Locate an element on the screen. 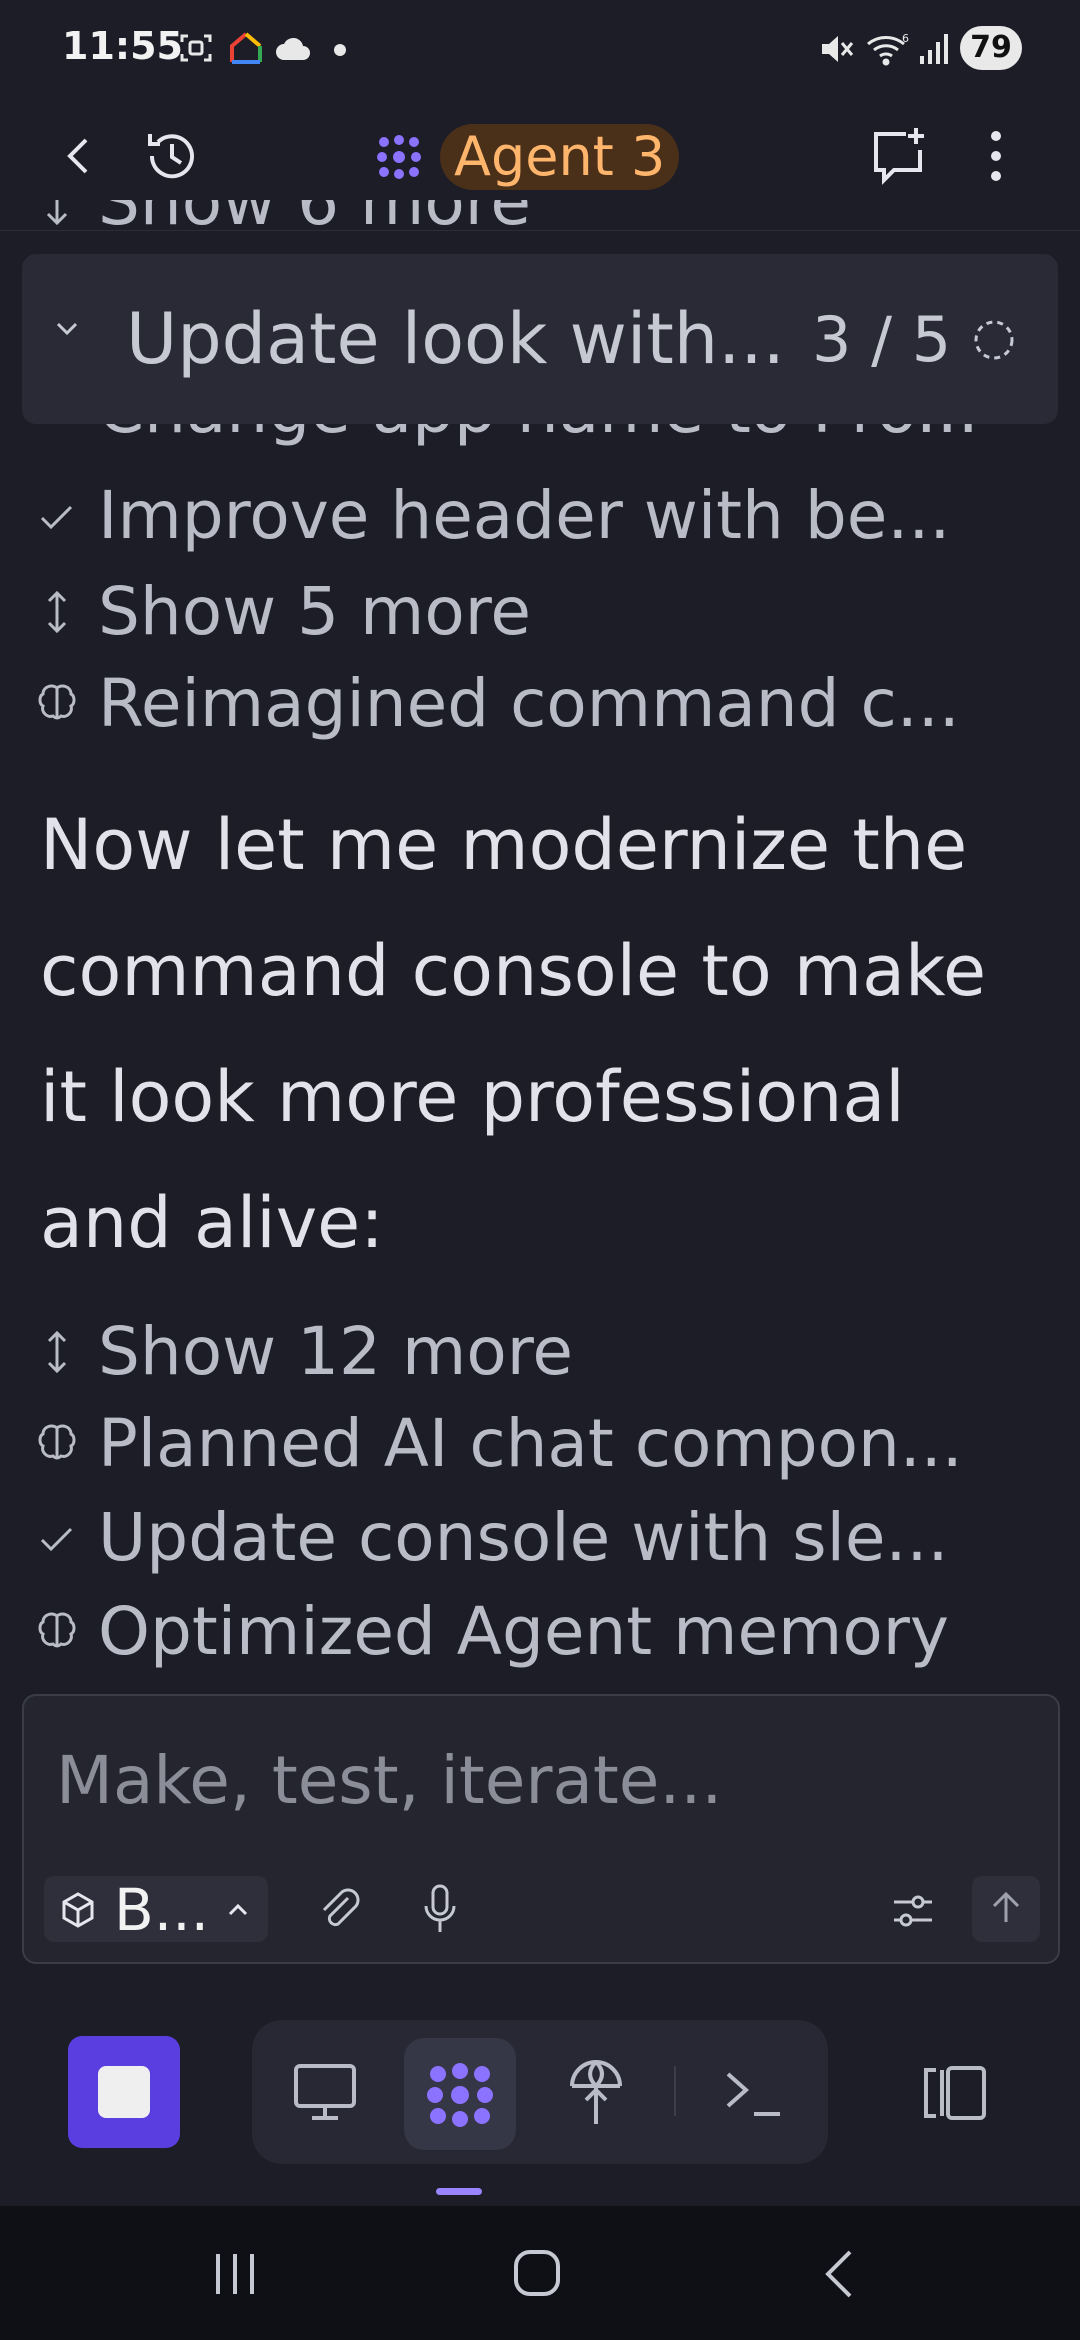 The image size is (1080, 2340). recents-icon is located at coordinates (235, 2274).